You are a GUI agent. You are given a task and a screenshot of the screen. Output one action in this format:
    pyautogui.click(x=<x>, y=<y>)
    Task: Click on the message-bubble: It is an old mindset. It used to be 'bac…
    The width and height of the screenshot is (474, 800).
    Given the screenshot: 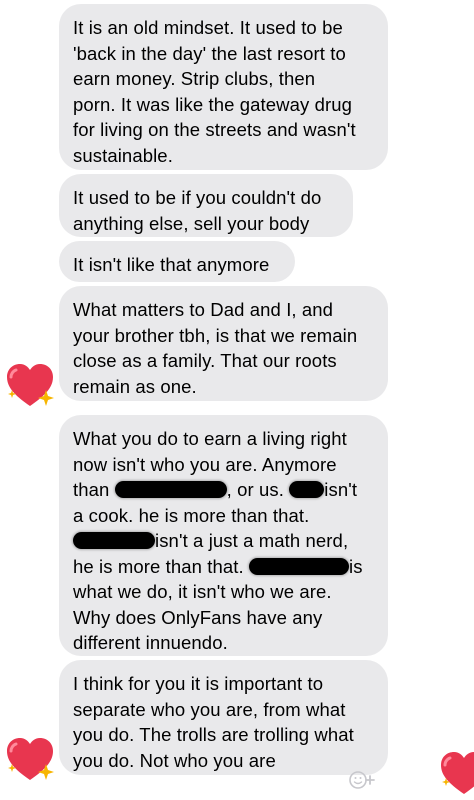 What is the action you would take?
    pyautogui.click(x=223, y=87)
    